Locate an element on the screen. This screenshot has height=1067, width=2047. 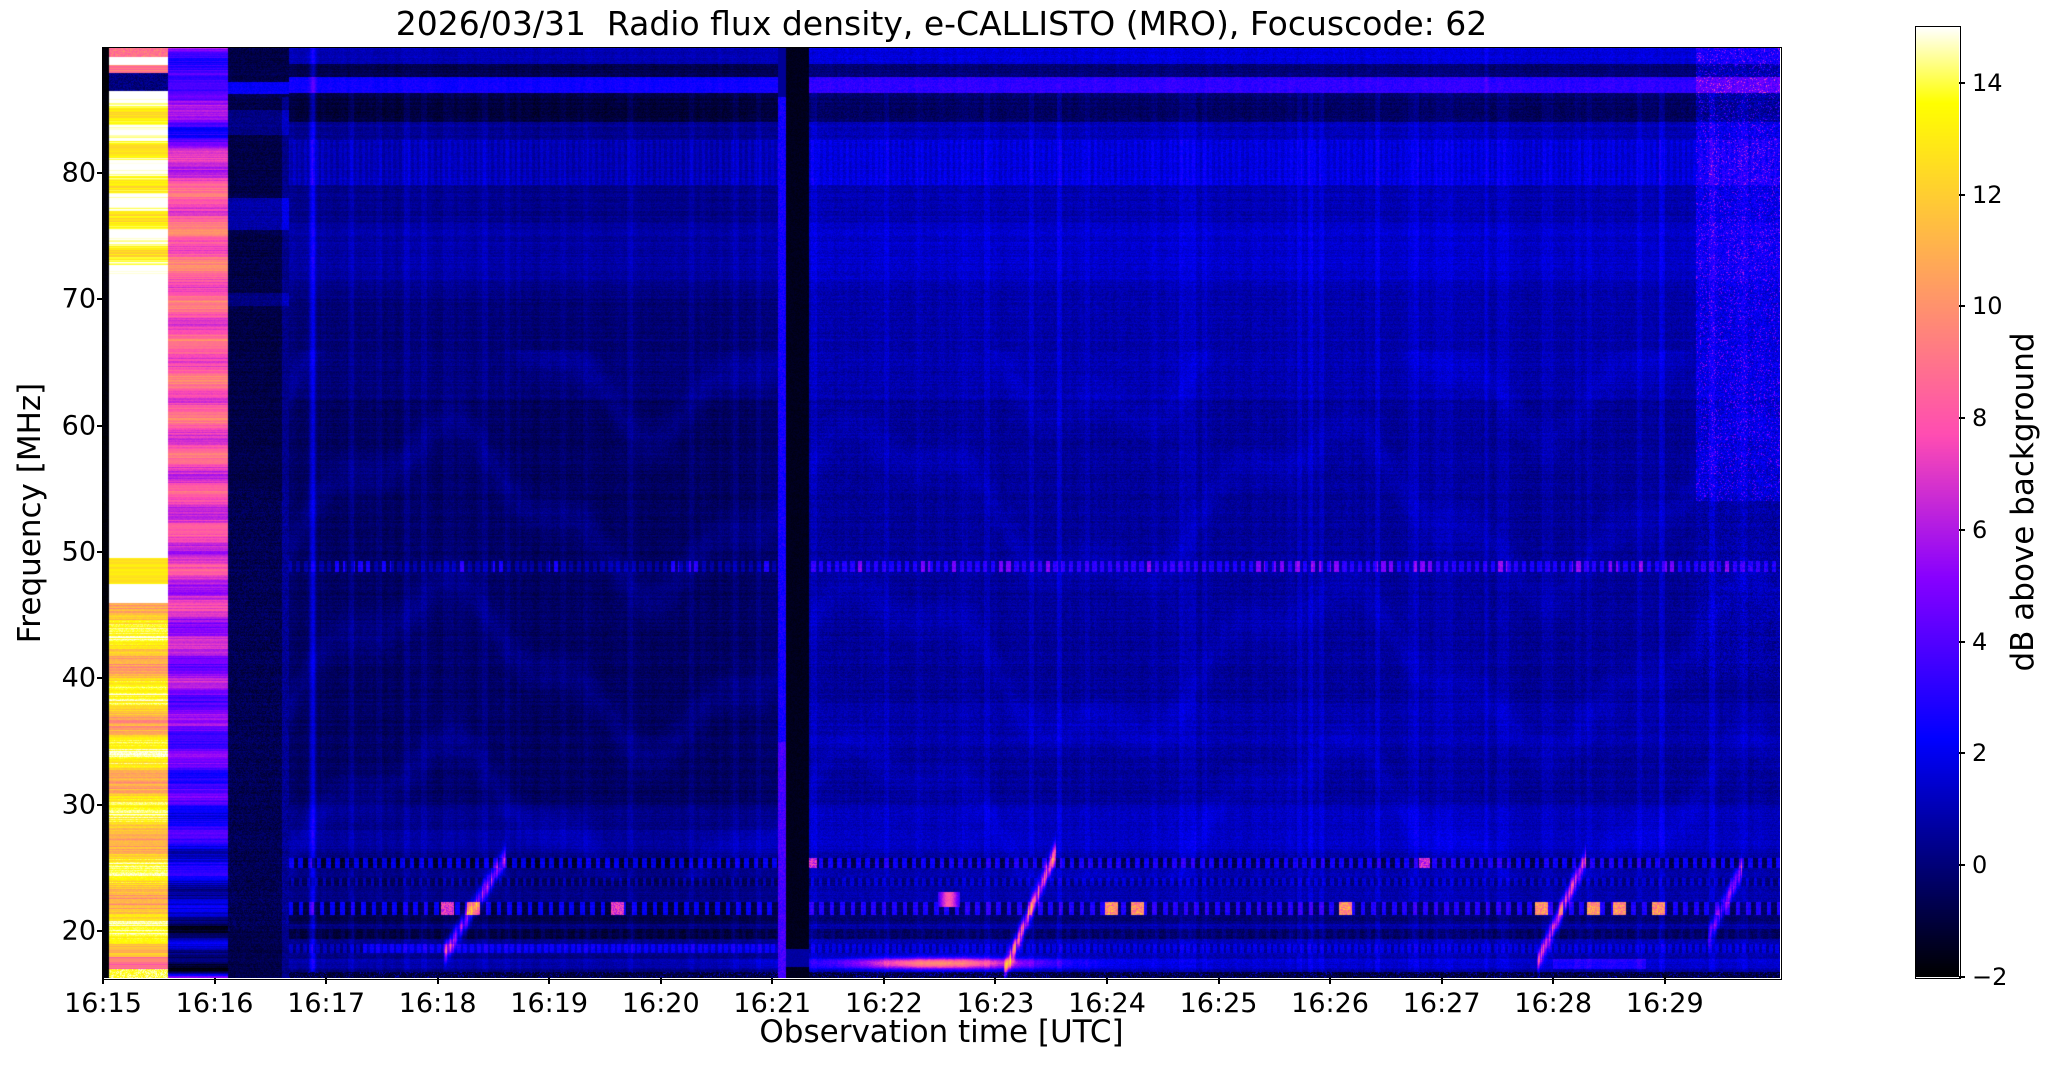
colorbar-tick-label: −2 is located at coordinates (1990, 977).